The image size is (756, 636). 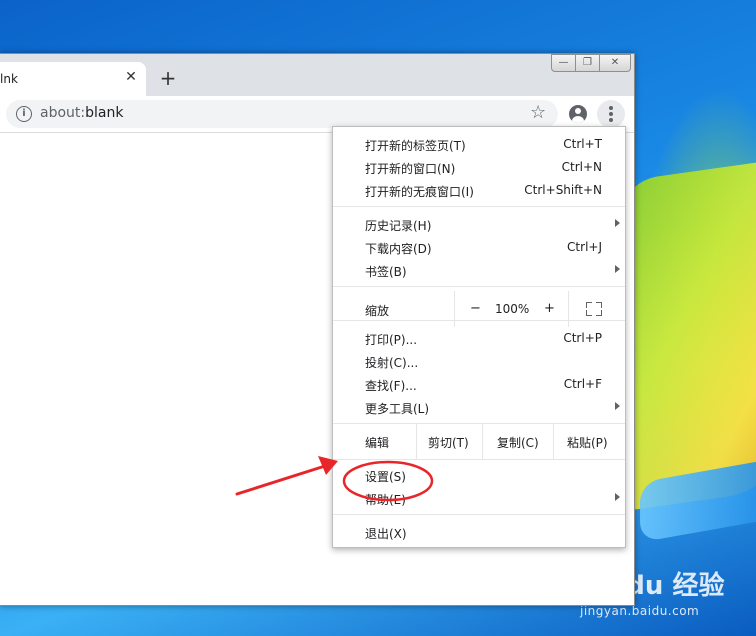 I want to click on copy-button: 复制(C), so click(x=518, y=442).